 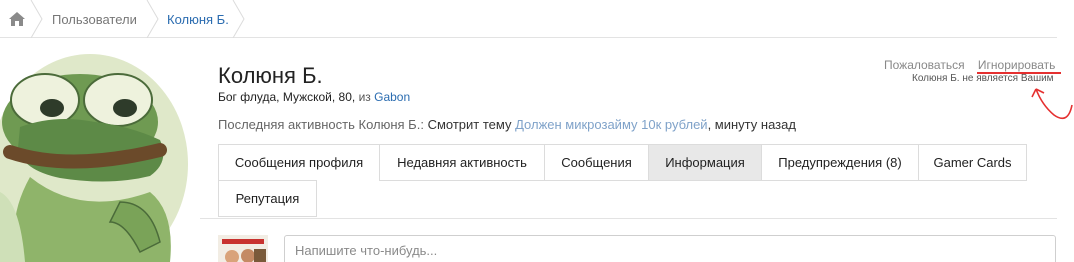 What do you see at coordinates (94, 158) in the screenshot?
I see `avatar-image` at bounding box center [94, 158].